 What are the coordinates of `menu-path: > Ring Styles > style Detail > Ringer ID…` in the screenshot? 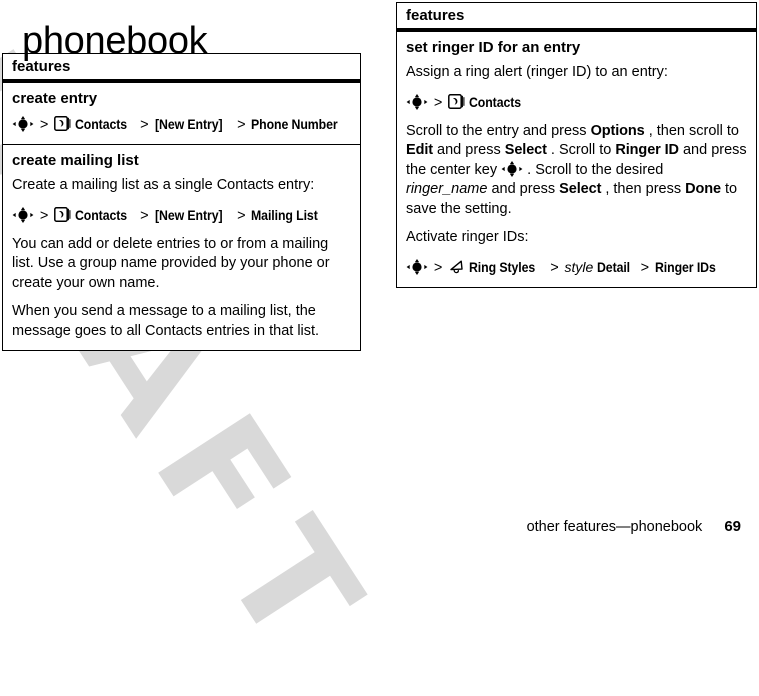 It's located at (576, 267).